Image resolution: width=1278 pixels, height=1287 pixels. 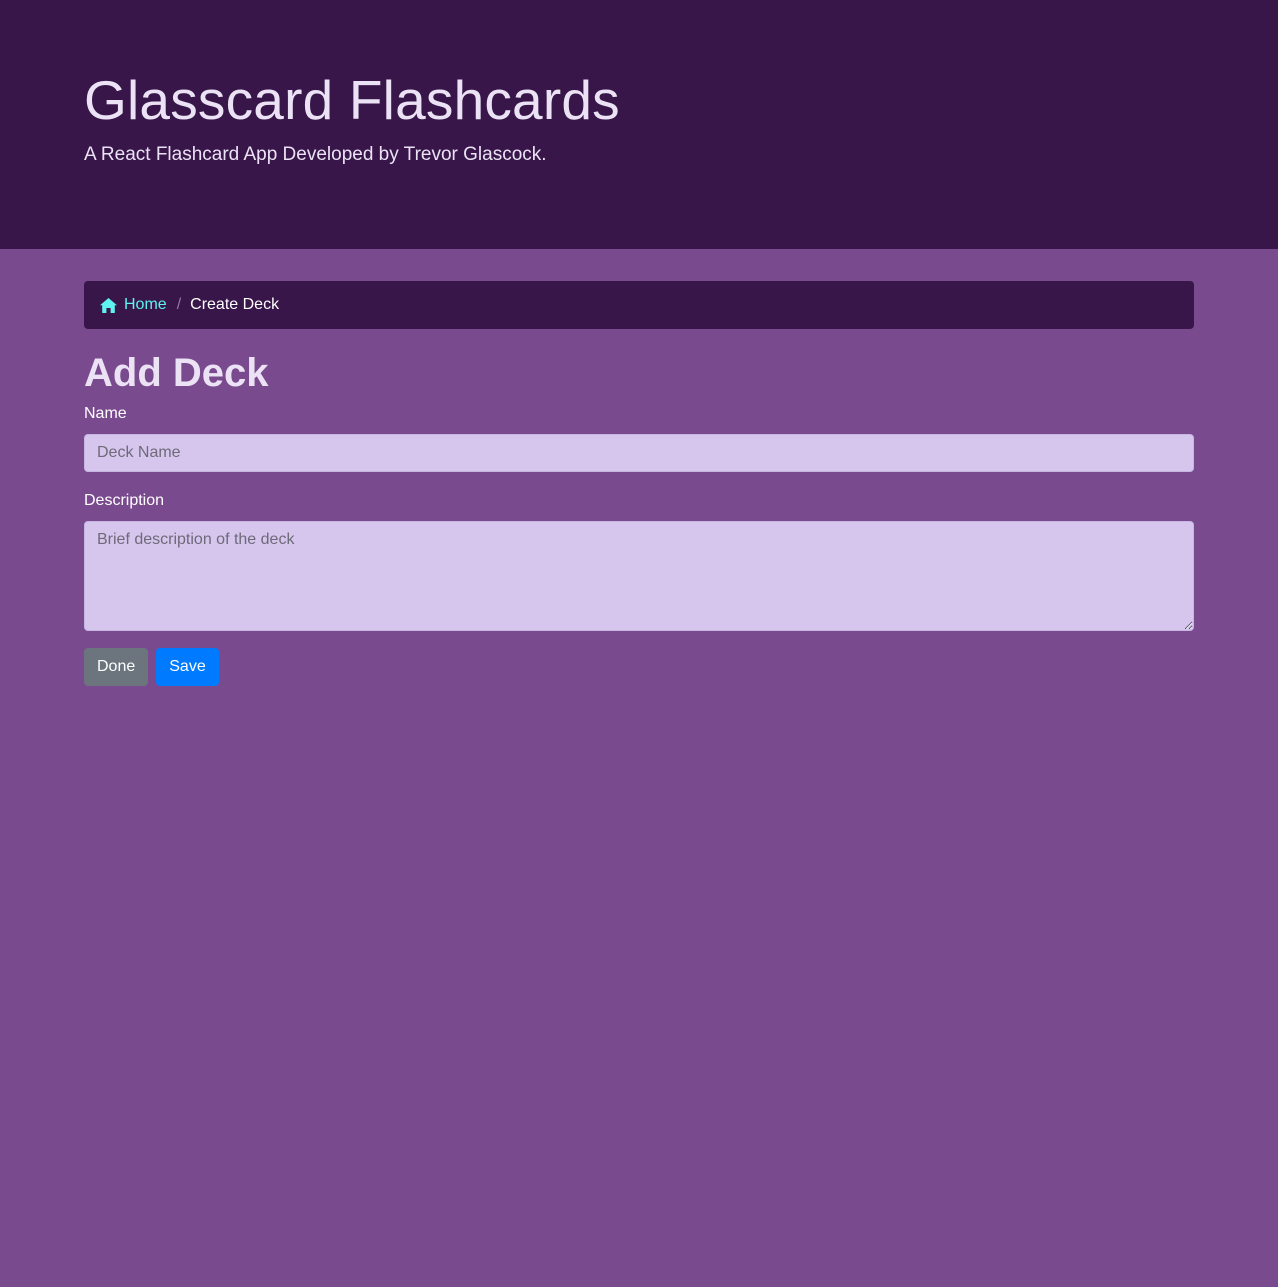 What do you see at coordinates (639, 453) in the screenshot?
I see `deck-name-input` at bounding box center [639, 453].